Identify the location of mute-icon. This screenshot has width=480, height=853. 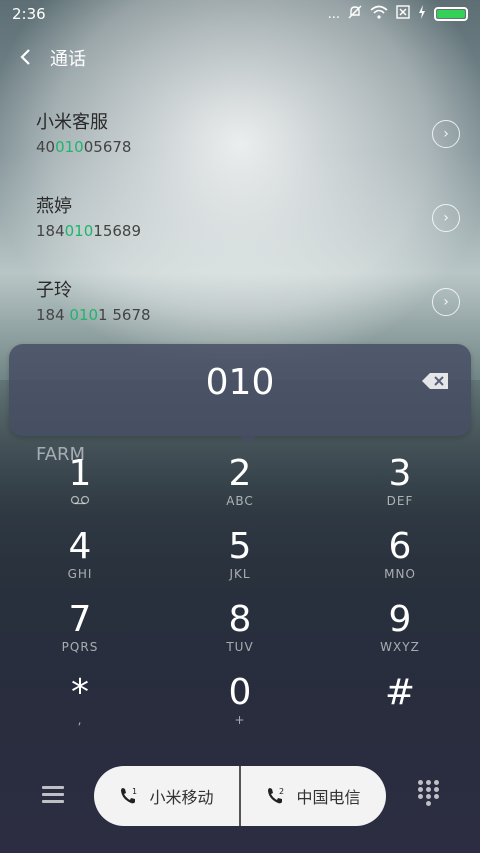
(355, 14).